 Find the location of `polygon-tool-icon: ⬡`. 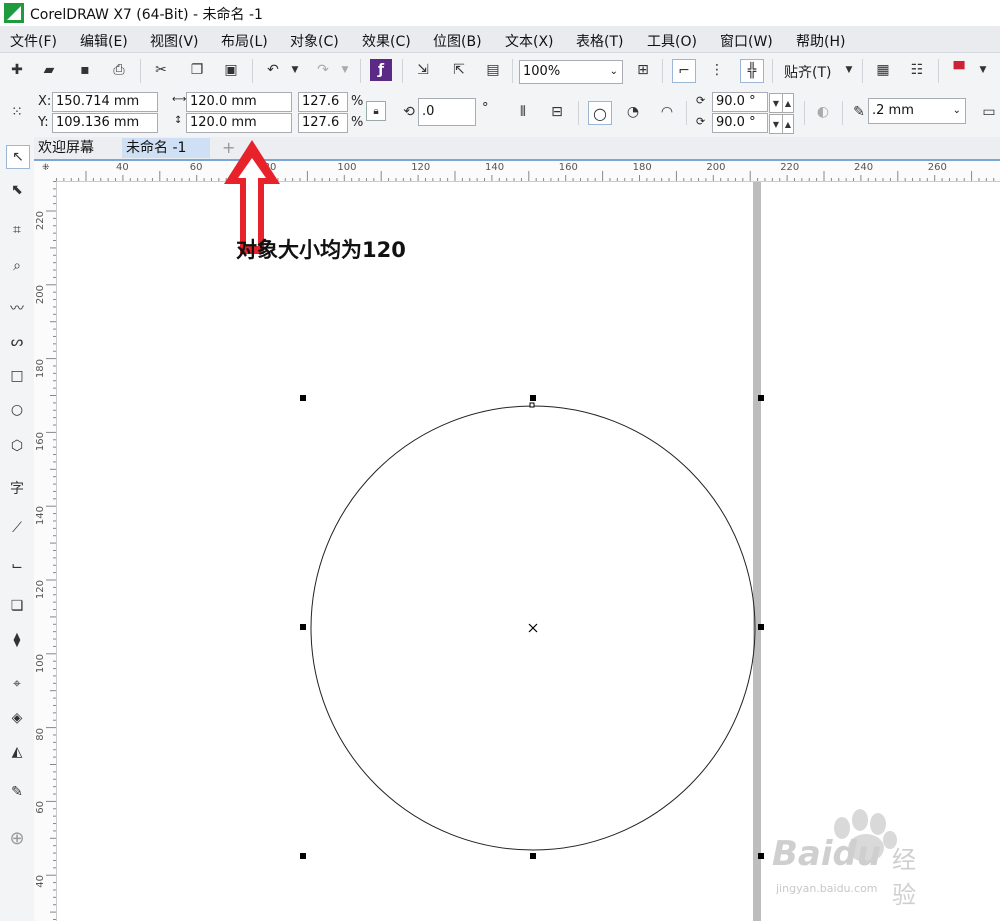

polygon-tool-icon: ⬡ is located at coordinates (17, 446).